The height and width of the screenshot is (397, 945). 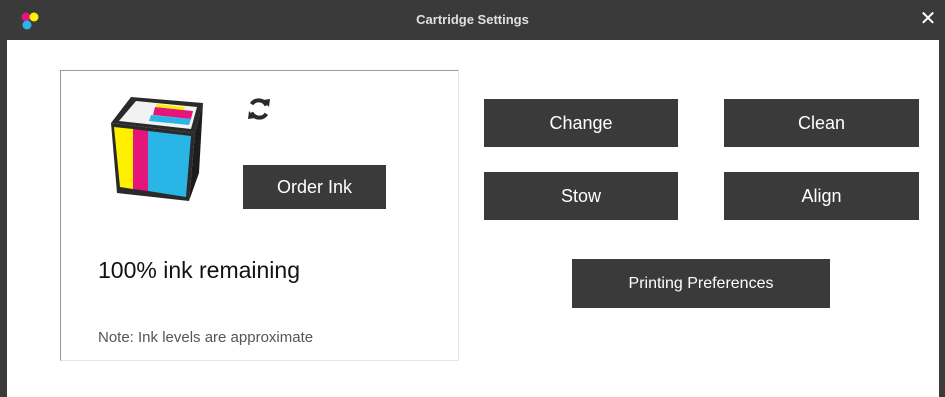 What do you see at coordinates (821, 123) in the screenshot?
I see `clean-button: Clean` at bounding box center [821, 123].